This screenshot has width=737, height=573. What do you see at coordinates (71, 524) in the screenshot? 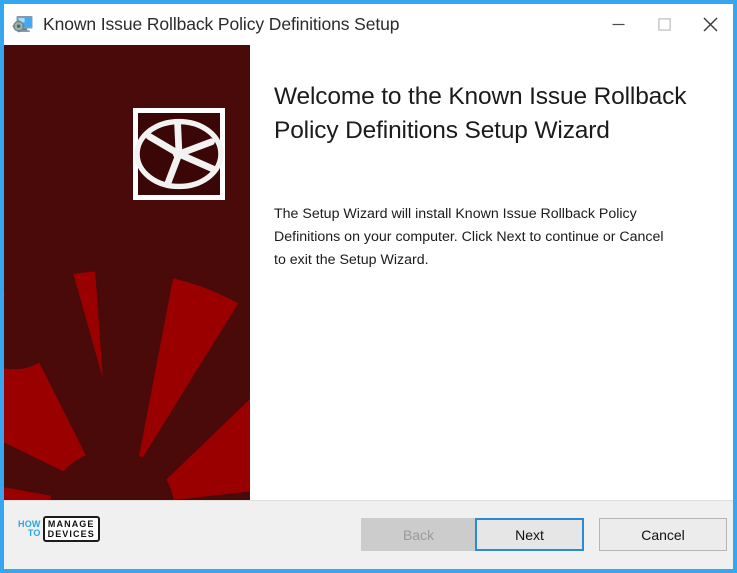
I see `watermark-manage-text: MANAGE` at bounding box center [71, 524].